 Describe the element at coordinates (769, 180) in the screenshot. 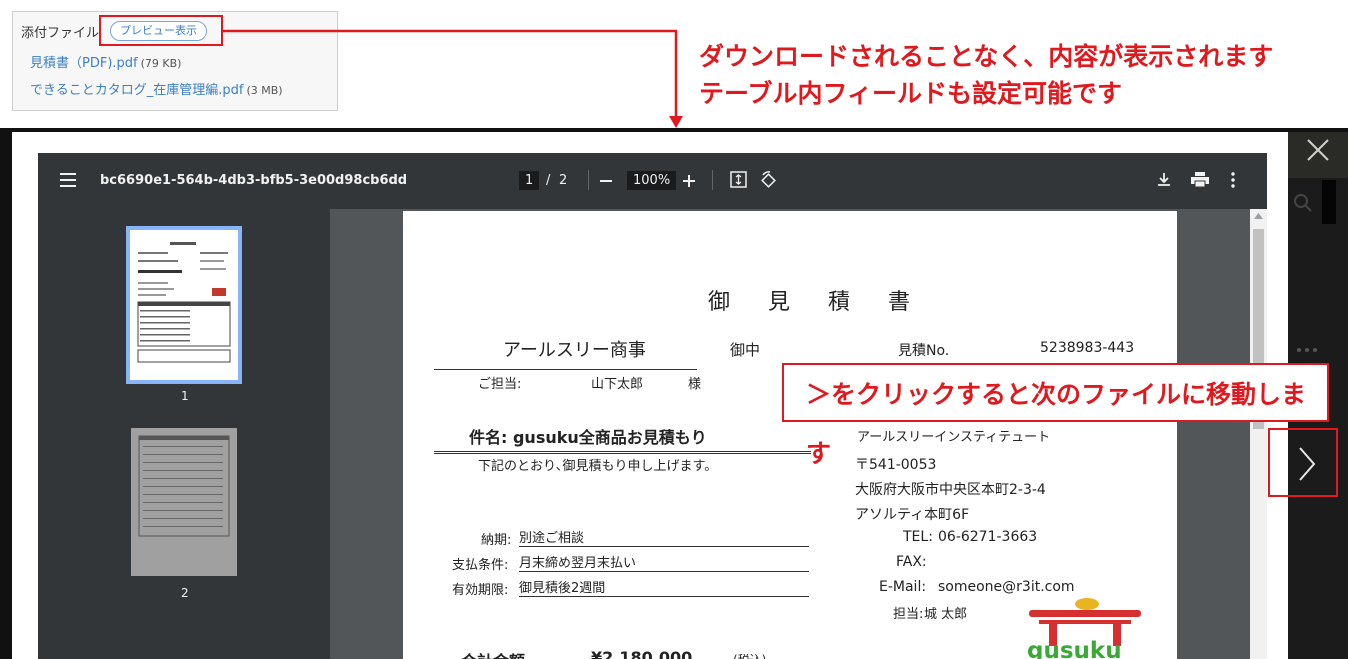

I see `rotate-icon` at that location.